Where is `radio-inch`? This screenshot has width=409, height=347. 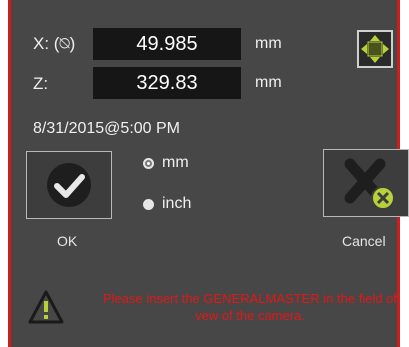
radio-inch is located at coordinates (148, 204).